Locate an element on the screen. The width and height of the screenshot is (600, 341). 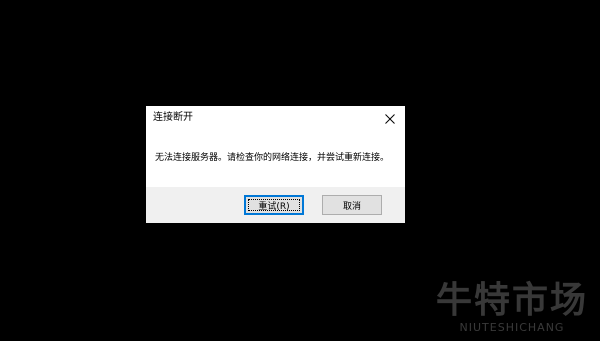
dialog-titlebar: 连接断开 is located at coordinates (275, 118).